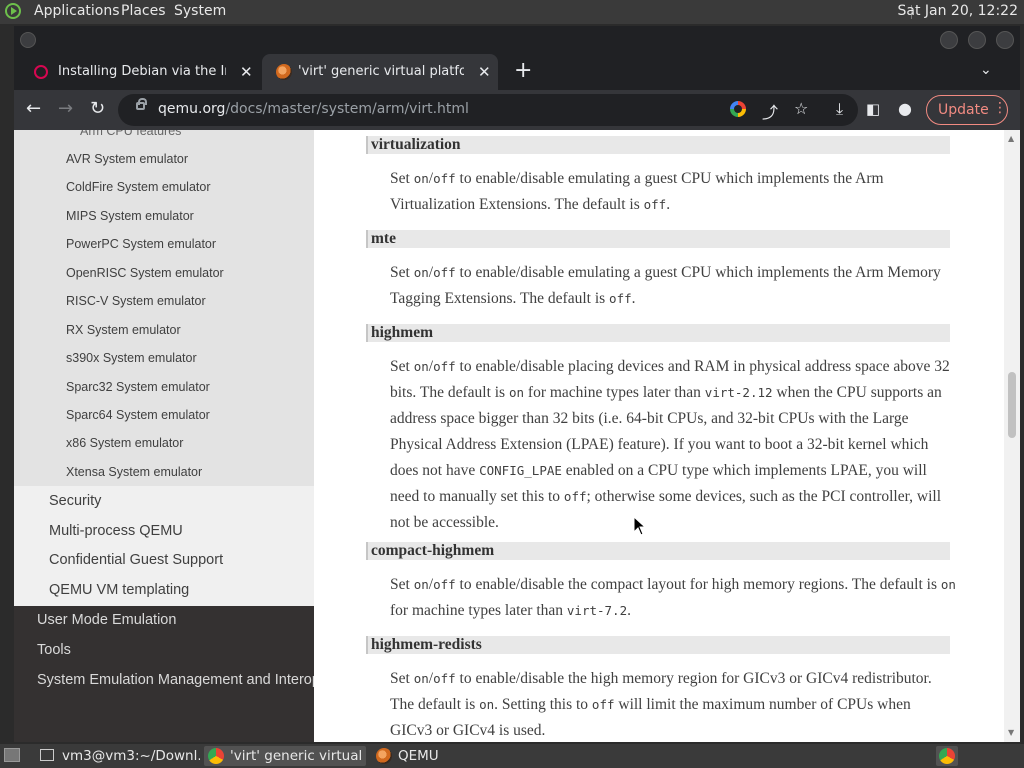 This screenshot has width=1024, height=768. What do you see at coordinates (123, 330) in the screenshot?
I see `sidebar-item-rx: RX System emulator` at bounding box center [123, 330].